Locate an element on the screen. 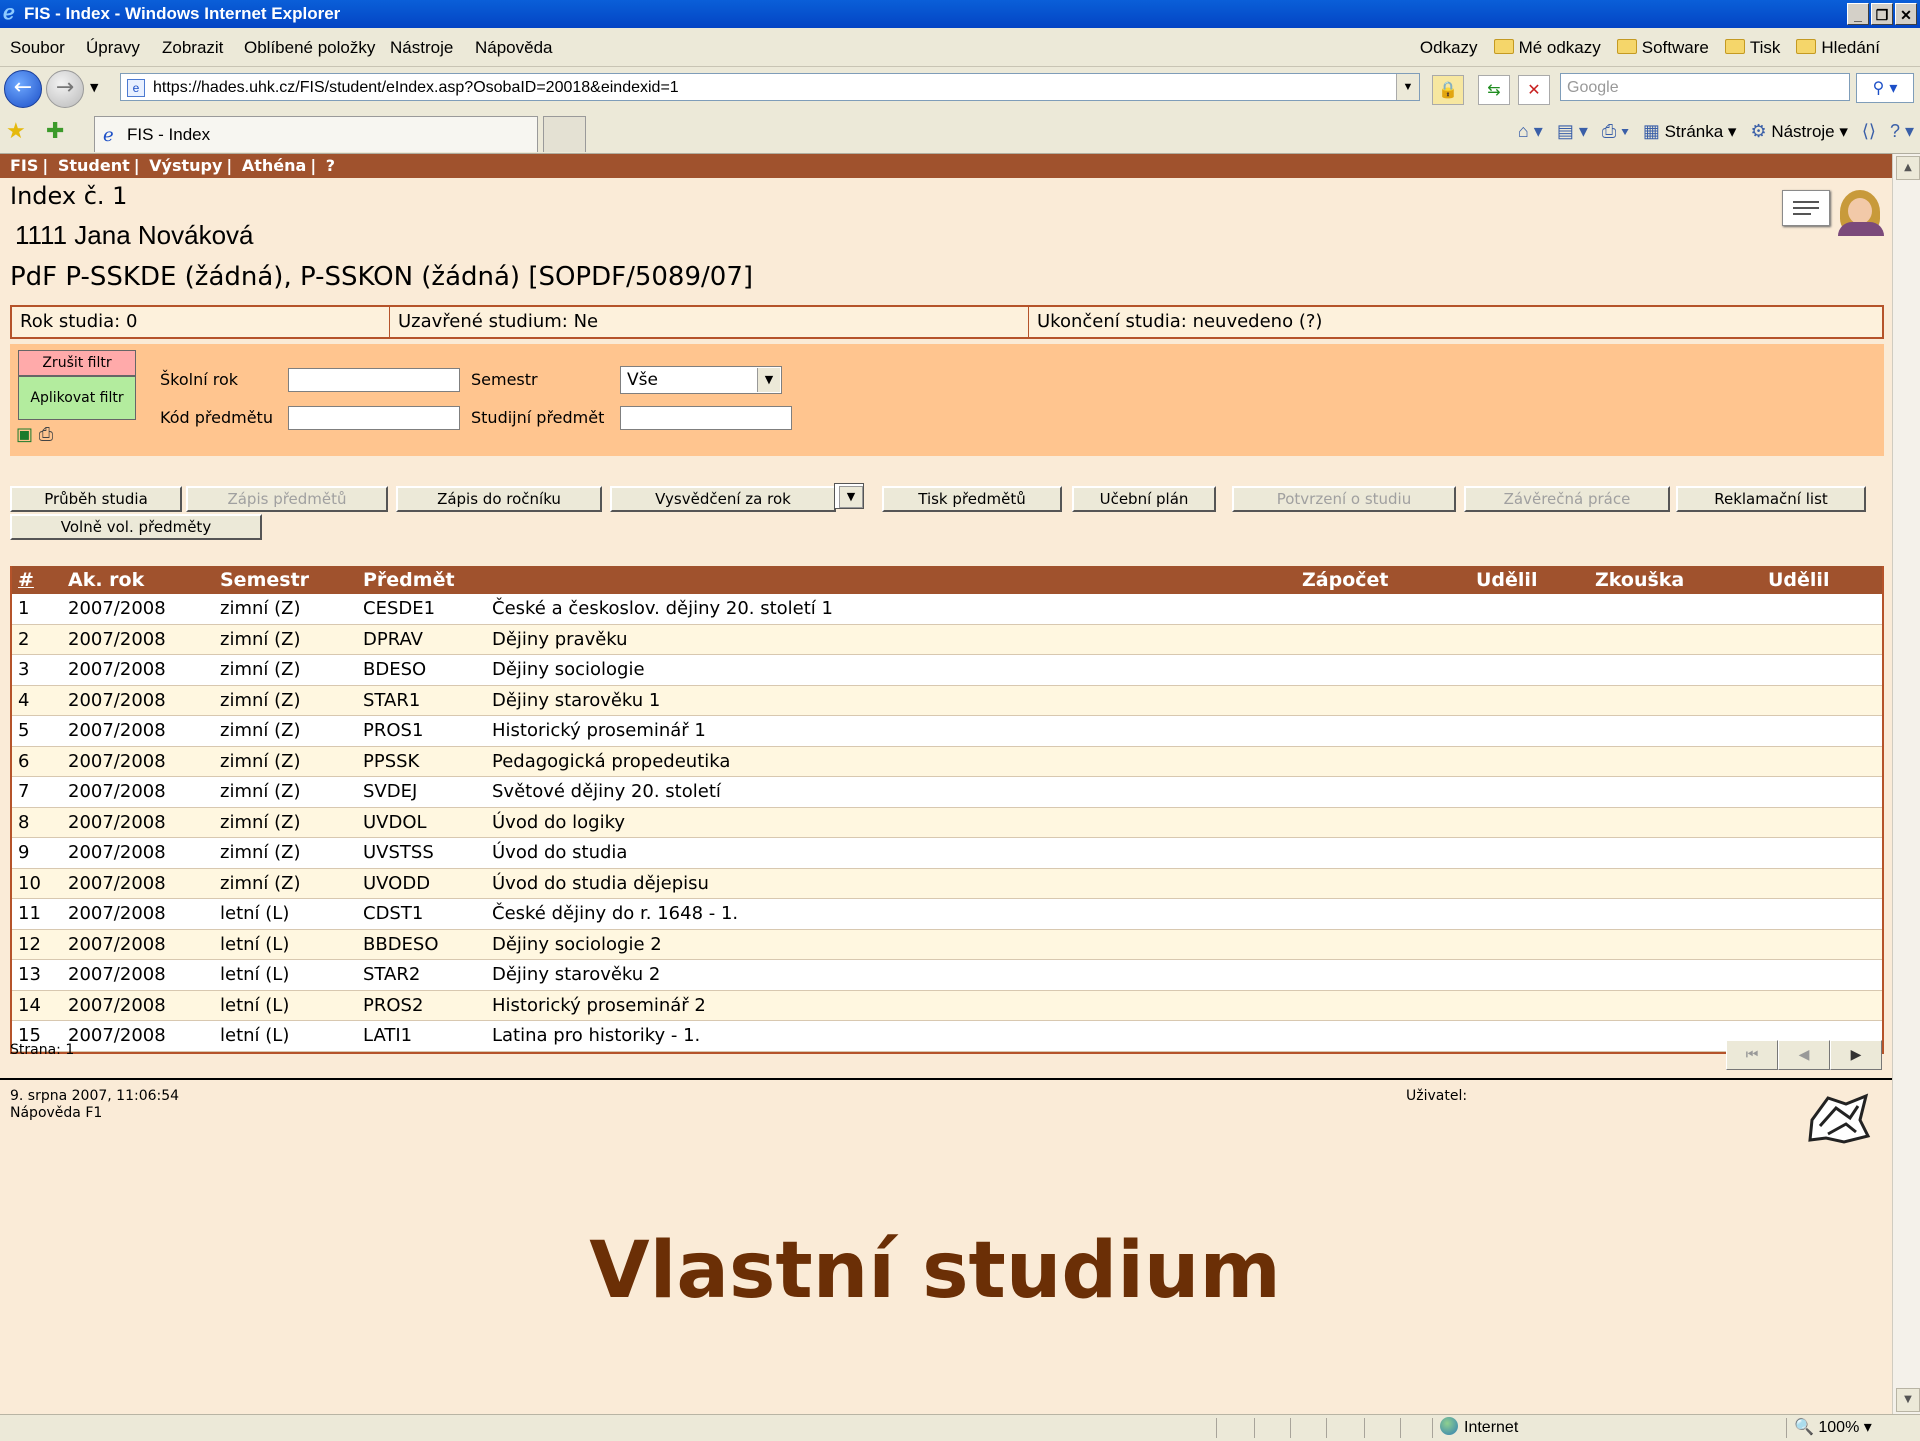 Image resolution: width=1920 pixels, height=1441 pixels. print-subjects-button: Tisk předmětů is located at coordinates (972, 499).